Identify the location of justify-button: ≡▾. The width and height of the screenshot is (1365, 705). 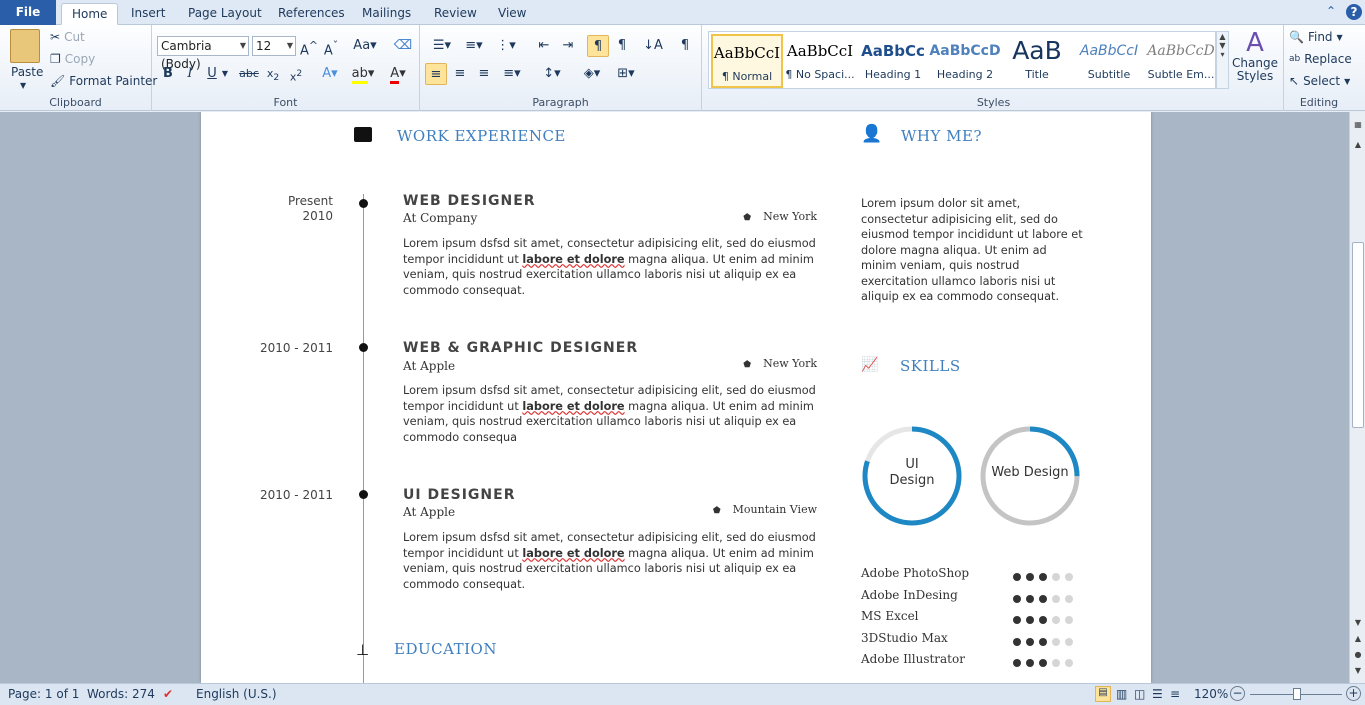
(512, 74).